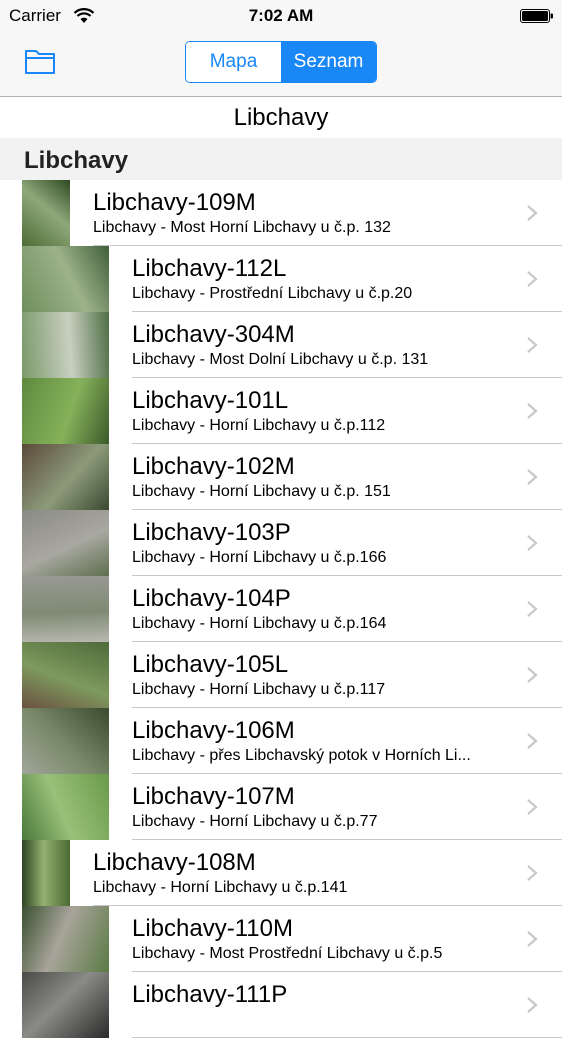 The height and width of the screenshot is (1038, 562). Describe the element at coordinates (259, 557) in the screenshot. I see `item-subtitle: Libchavy - Horní Libchavy u č.p.166` at that location.